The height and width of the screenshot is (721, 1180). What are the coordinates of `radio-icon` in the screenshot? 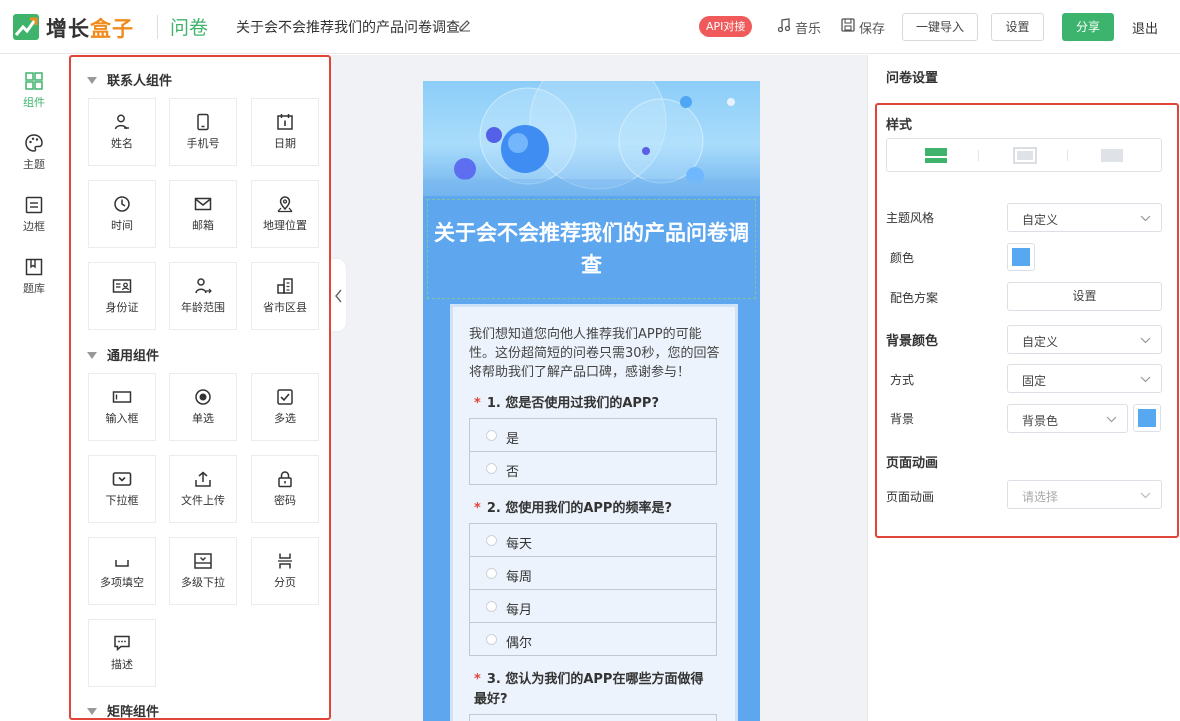 It's located at (203, 397).